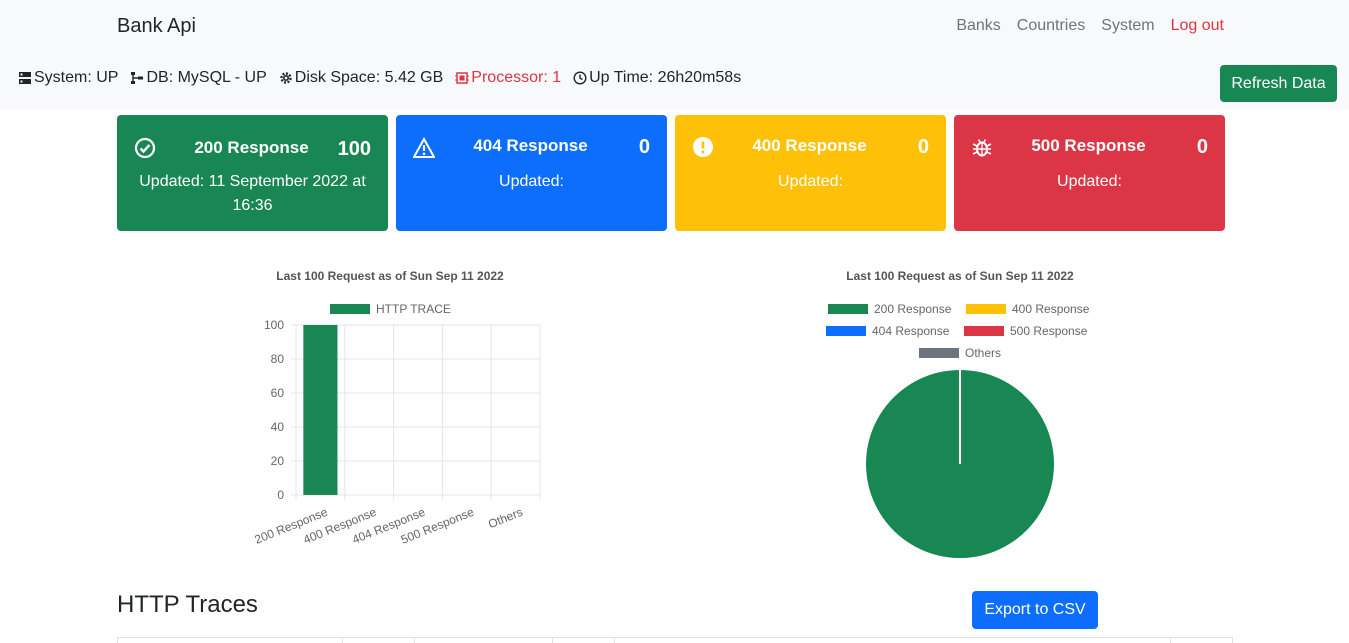  Describe the element at coordinates (505, 518) in the screenshot. I see `x-tick-label: Others` at that location.